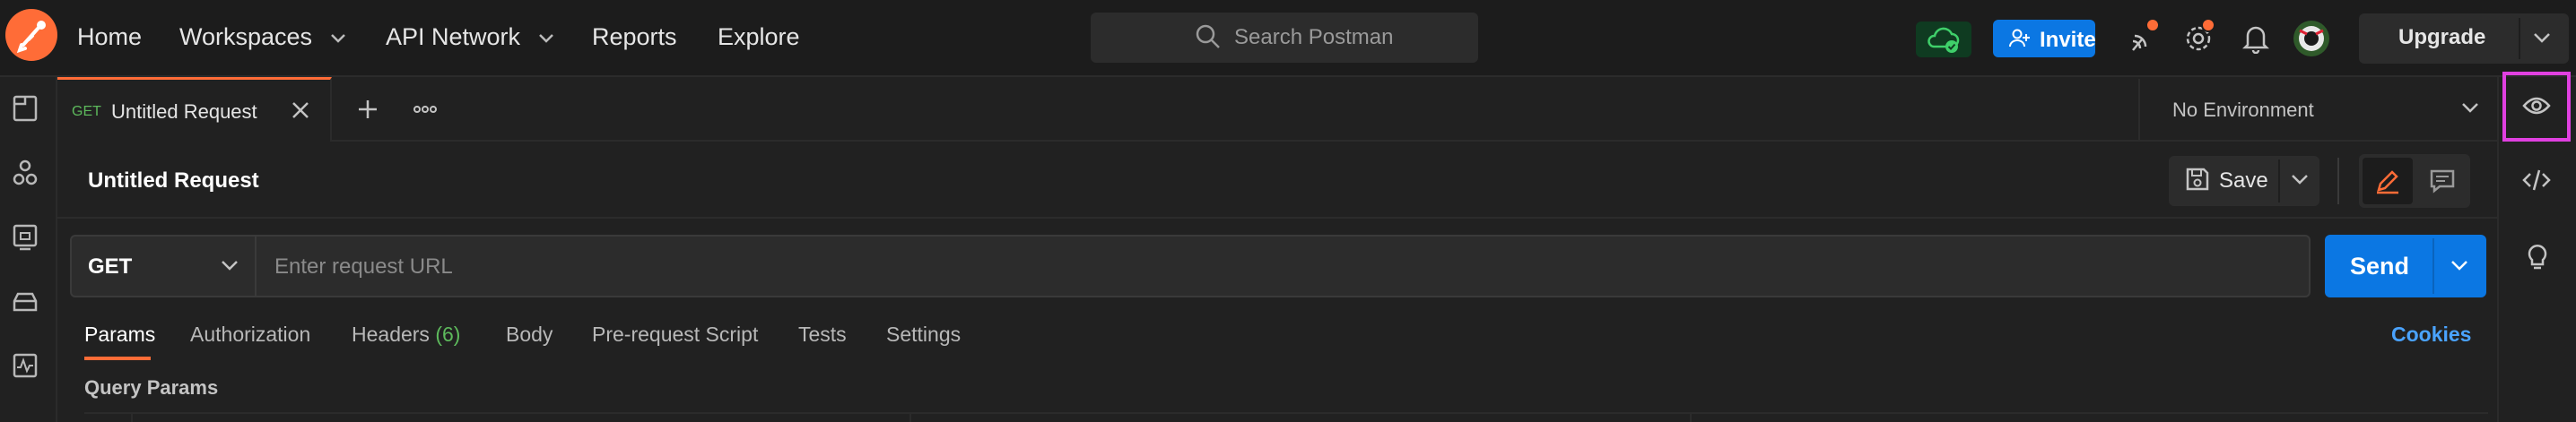 The width and height of the screenshot is (2576, 422). What do you see at coordinates (2255, 38) in the screenshot?
I see `bell-icon` at bounding box center [2255, 38].